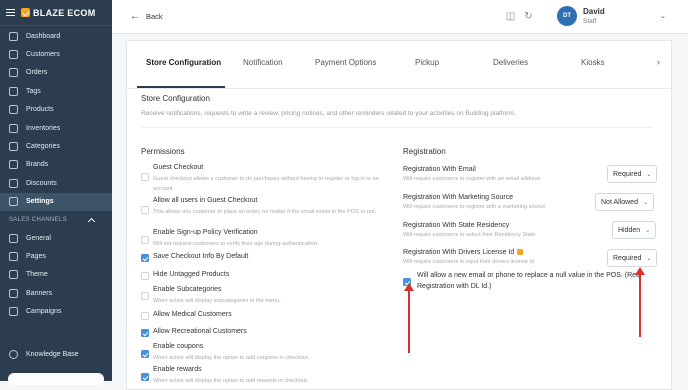 This screenshot has height=390, width=688. Describe the element at coordinates (175, 98) in the screenshot. I see `section-title: Store Configuration` at that location.